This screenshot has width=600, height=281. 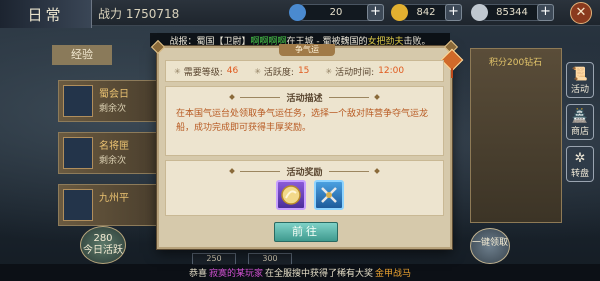 What do you see at coordinates (516, 63) in the screenshot?
I see `reward-hint: 积分200钻石` at bounding box center [516, 63].